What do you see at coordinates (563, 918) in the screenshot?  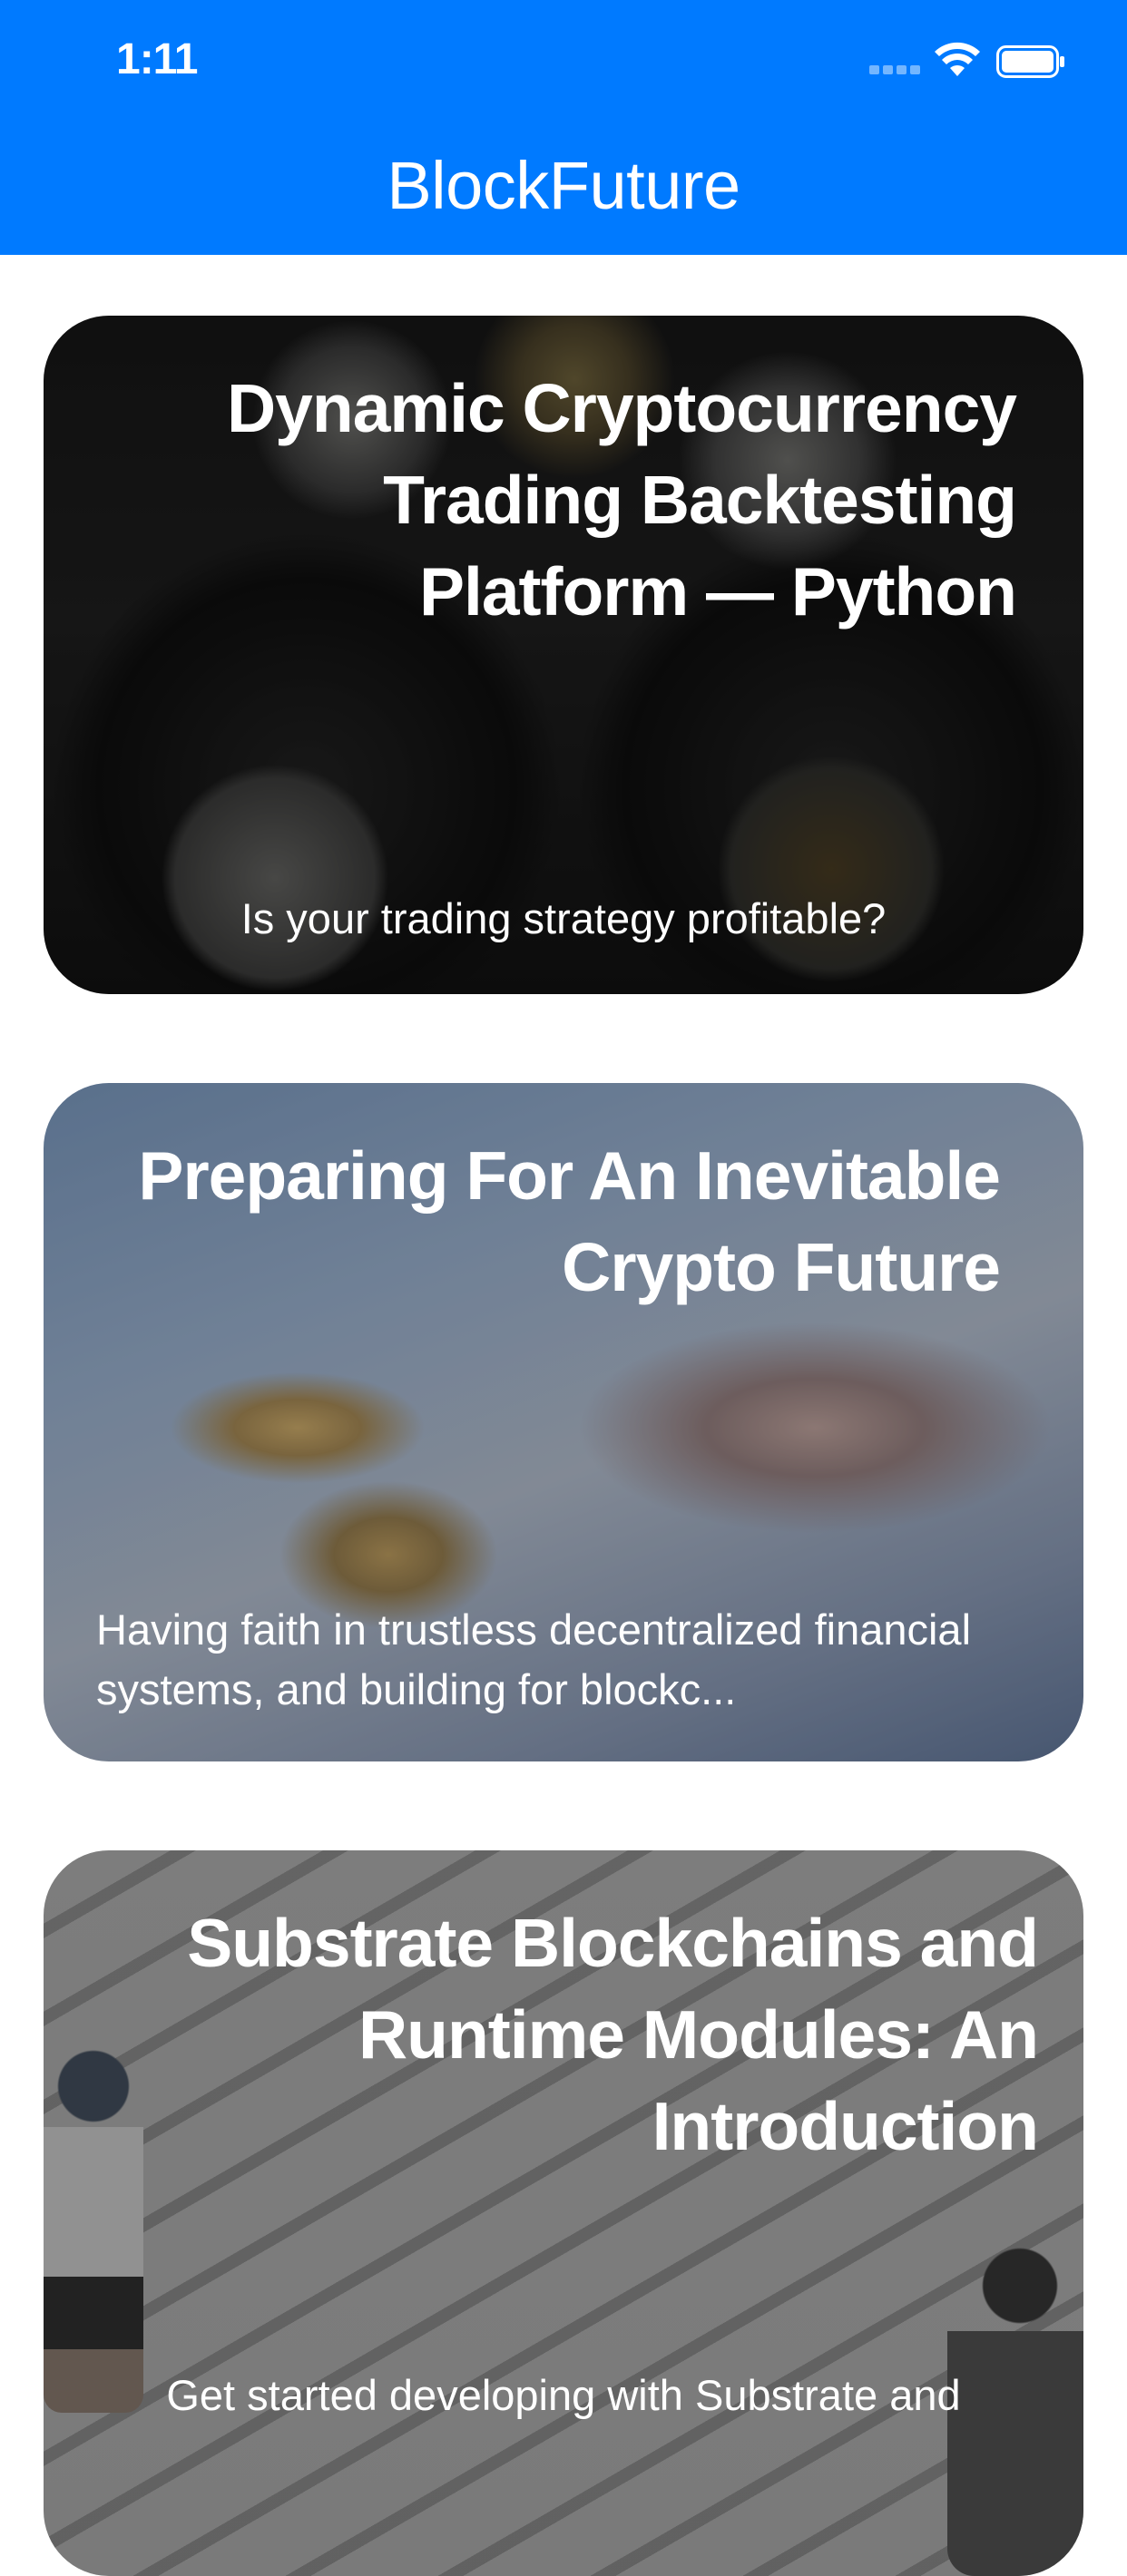 I see `article-subtitle: Is your trading strategy profitable?` at bounding box center [563, 918].